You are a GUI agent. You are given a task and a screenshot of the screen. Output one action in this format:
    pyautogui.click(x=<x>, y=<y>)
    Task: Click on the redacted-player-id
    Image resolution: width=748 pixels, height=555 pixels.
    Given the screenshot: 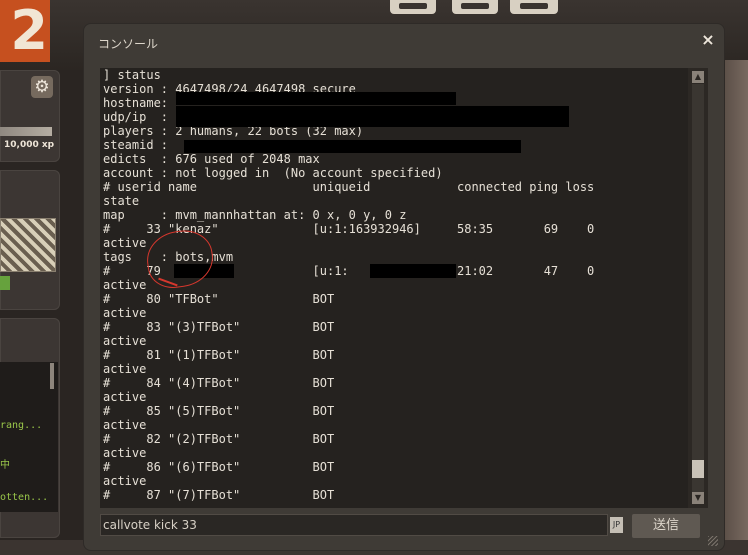 What is the action you would take?
    pyautogui.click(x=413, y=271)
    